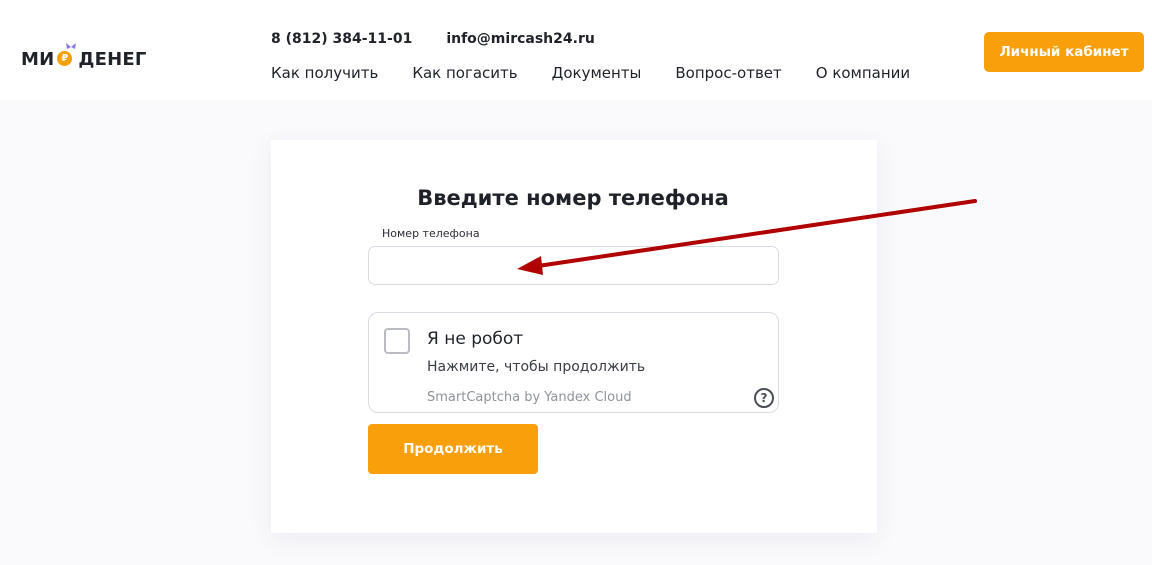 Image resolution: width=1152 pixels, height=565 pixels. What do you see at coordinates (529, 397) in the screenshot?
I see `captcha-brand: SmartCaptcha by Yandex Cloud` at bounding box center [529, 397].